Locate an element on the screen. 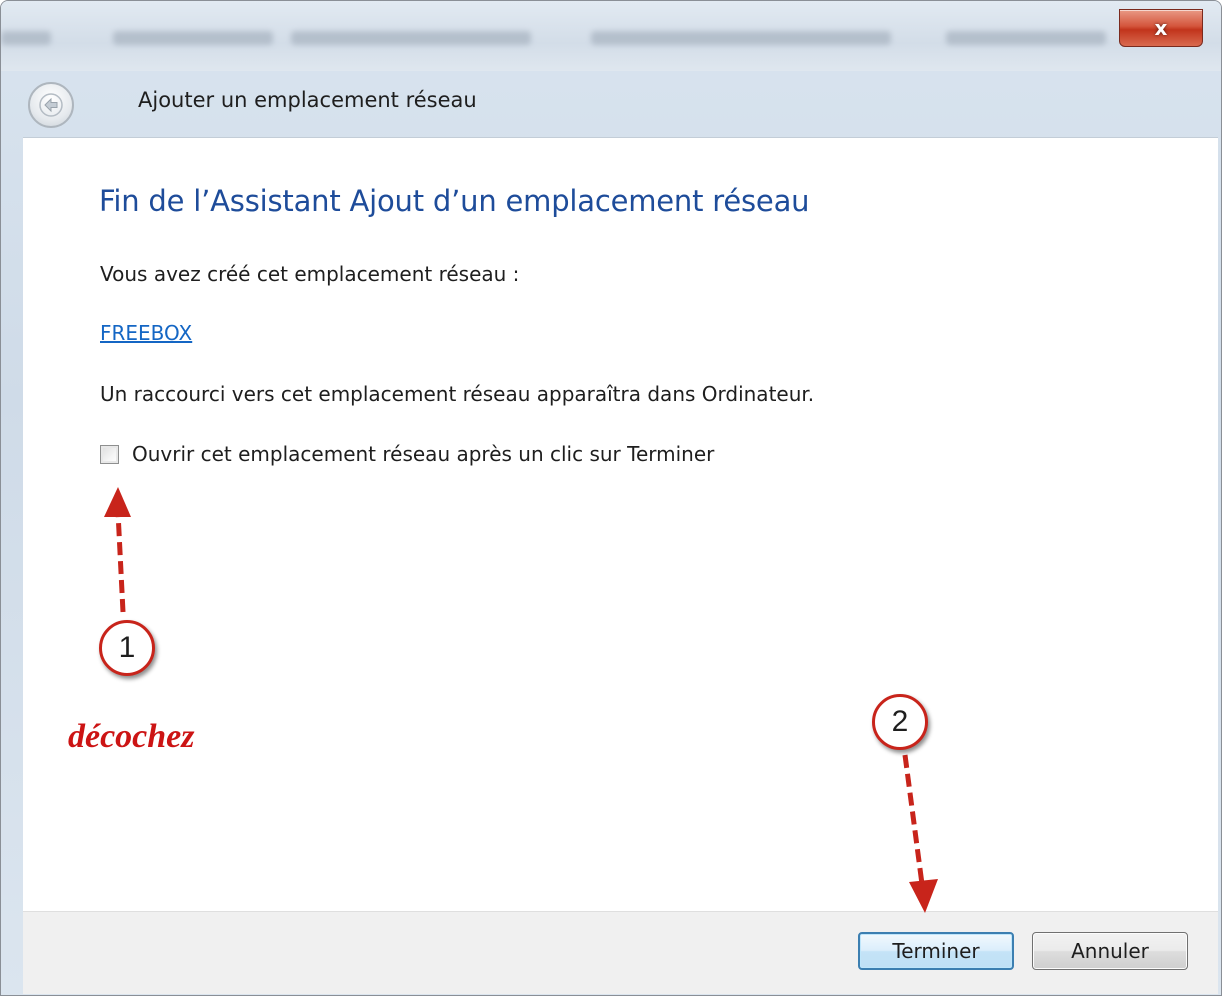 This screenshot has width=1222, height=1000. title-bar: x is located at coordinates (611, 36).